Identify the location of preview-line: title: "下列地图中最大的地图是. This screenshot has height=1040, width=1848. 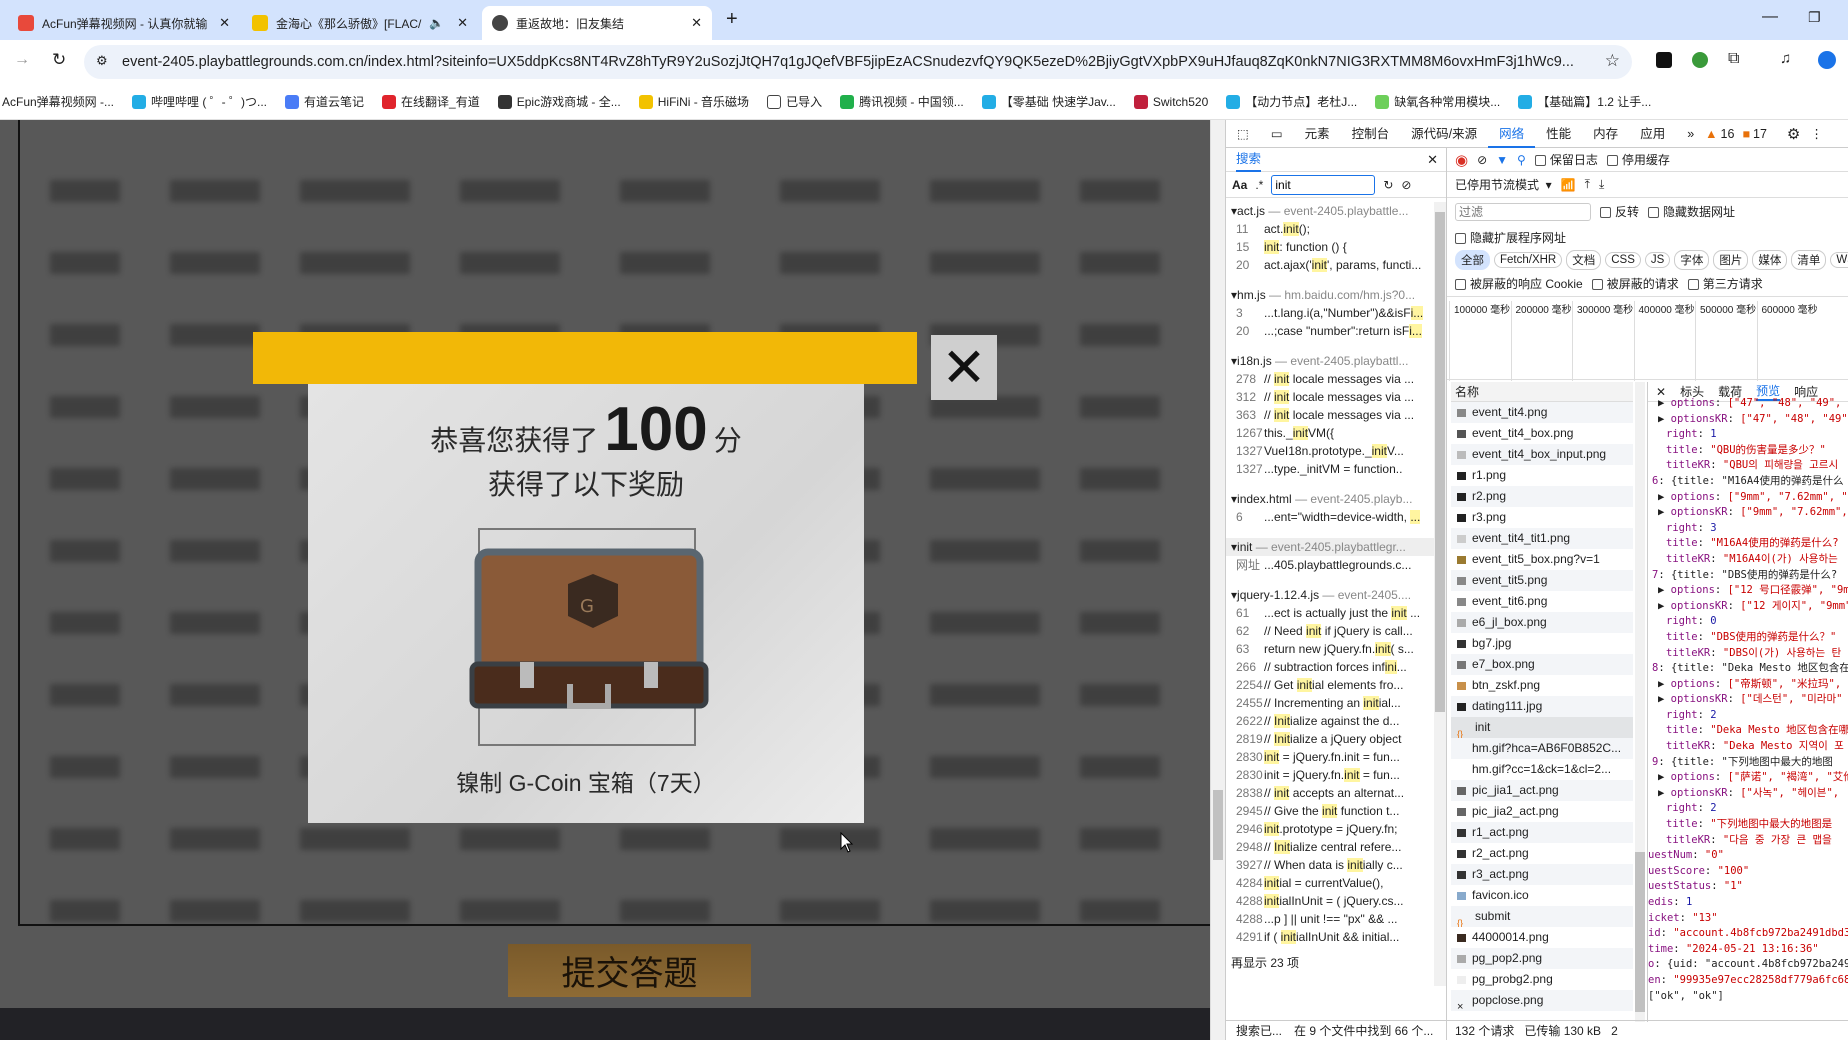
(1748, 825).